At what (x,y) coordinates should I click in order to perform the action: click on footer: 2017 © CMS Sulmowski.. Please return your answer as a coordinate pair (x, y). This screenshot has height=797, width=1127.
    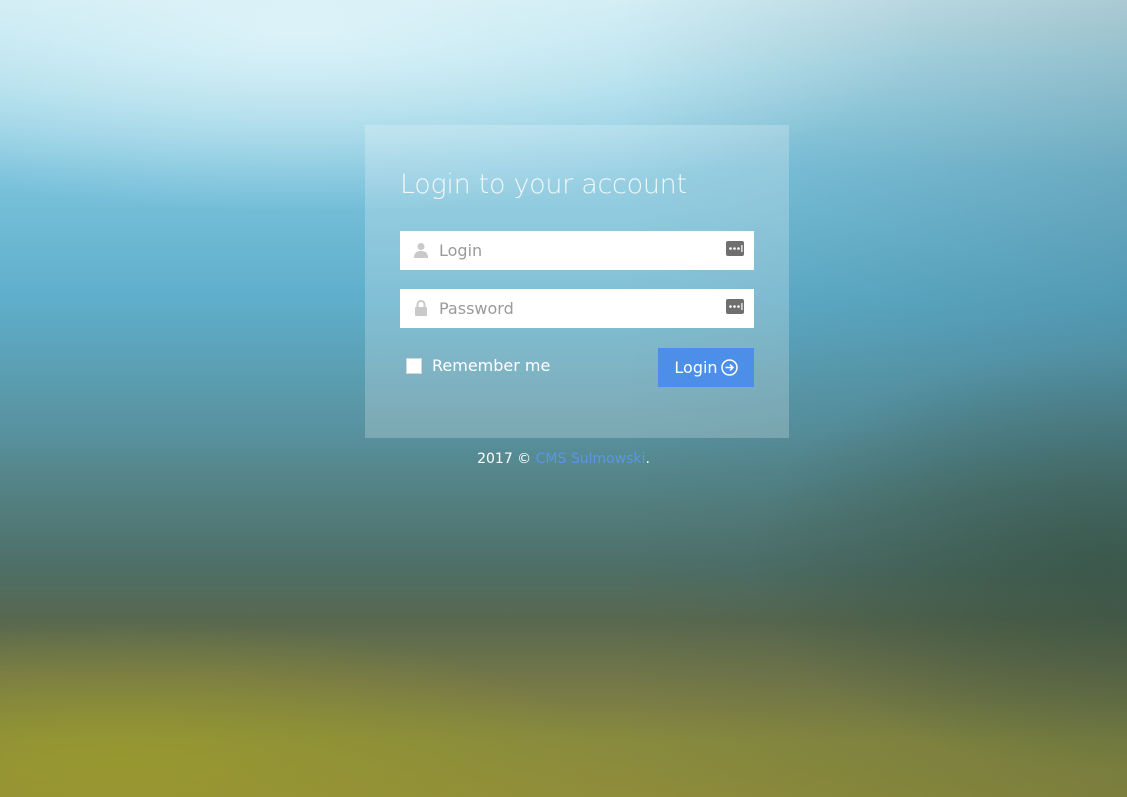
    Looking at the image, I should click on (563, 459).